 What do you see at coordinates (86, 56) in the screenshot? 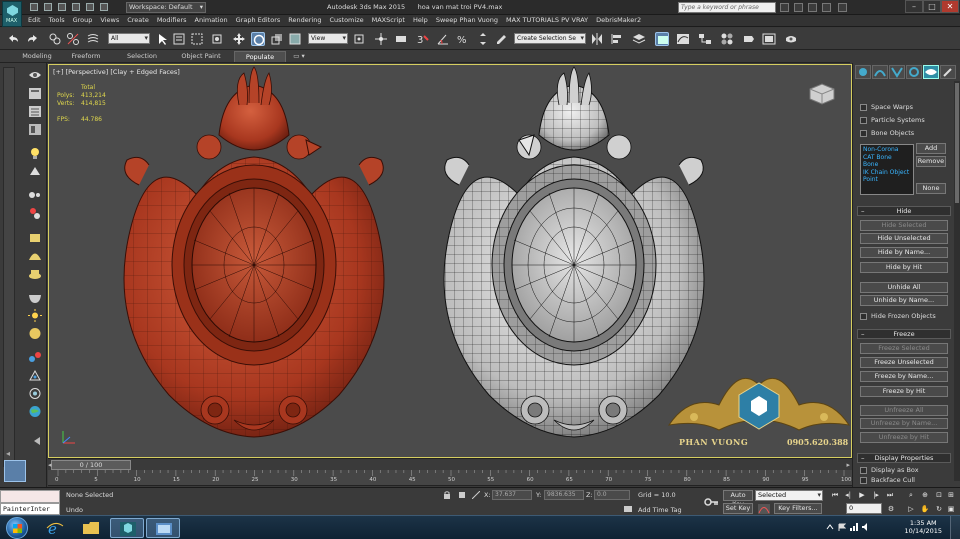
I see `tab-freeform: Freeform` at bounding box center [86, 56].